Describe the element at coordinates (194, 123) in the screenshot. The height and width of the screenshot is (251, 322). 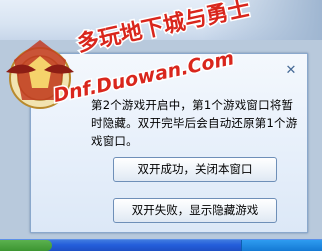
I see `dialog-message: 第2个游戏开启中，第1个游戏窗口将暂时隐藏。双开完毕后会自动还原第1个游戏窗口。` at that location.